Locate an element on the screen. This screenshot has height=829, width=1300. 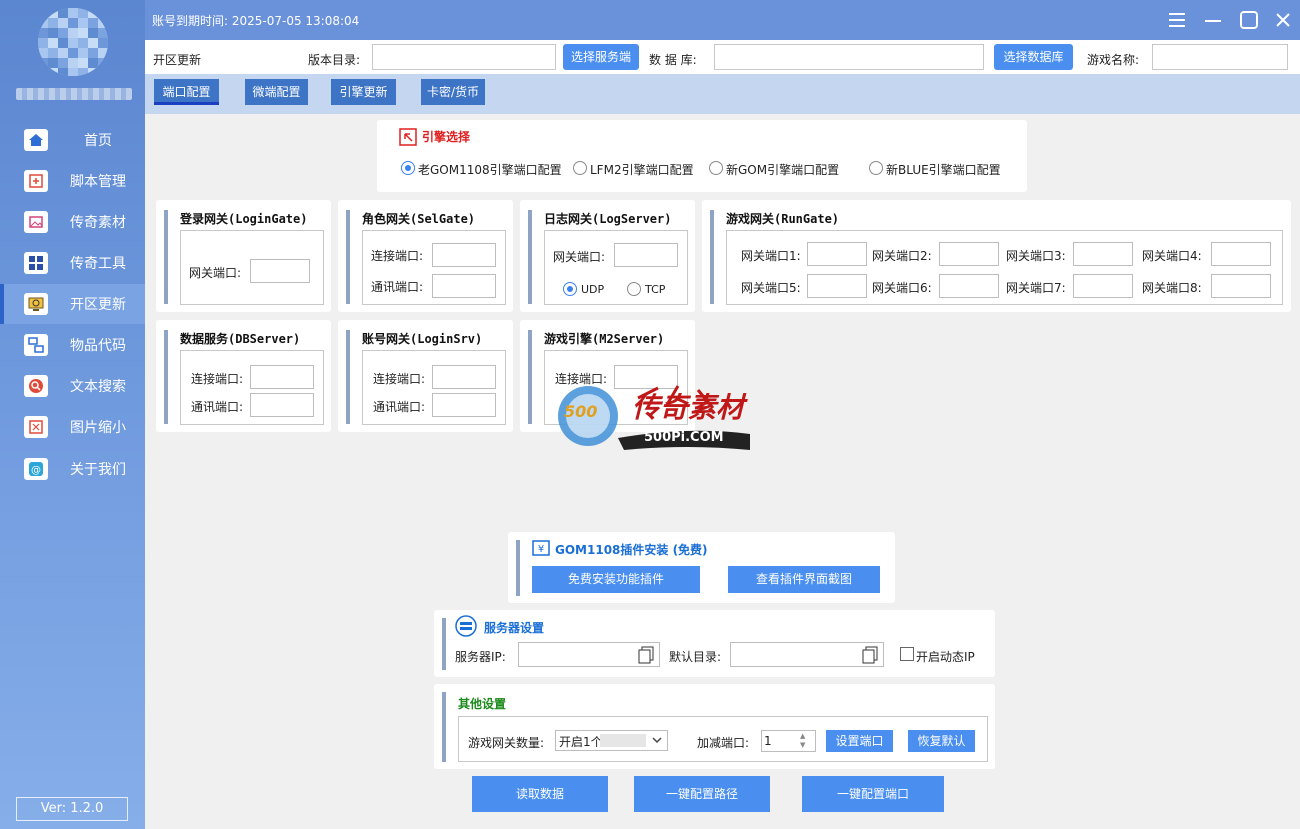
server-settings-title: 服务器设置 is located at coordinates (514, 628).